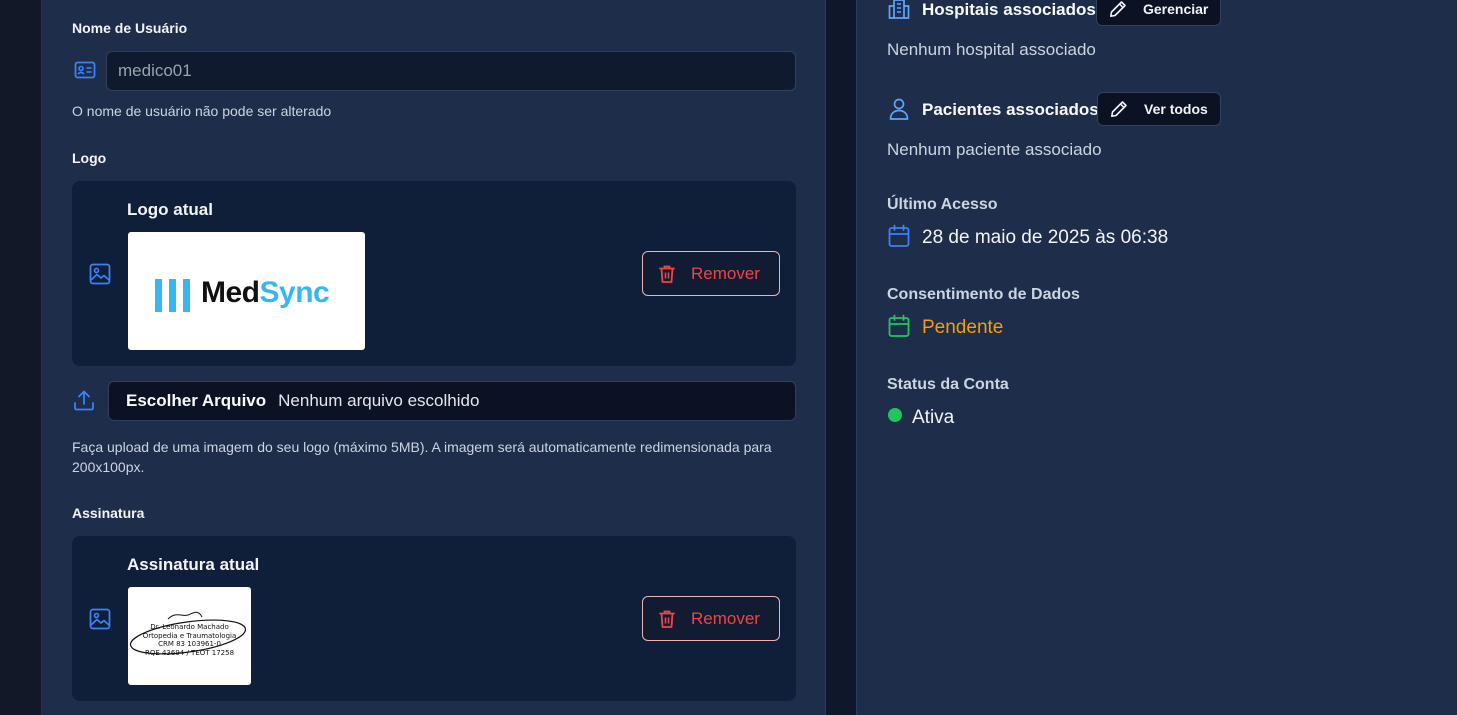  I want to click on signature-line: Ortopedia e Traumatologia, so click(189, 635).